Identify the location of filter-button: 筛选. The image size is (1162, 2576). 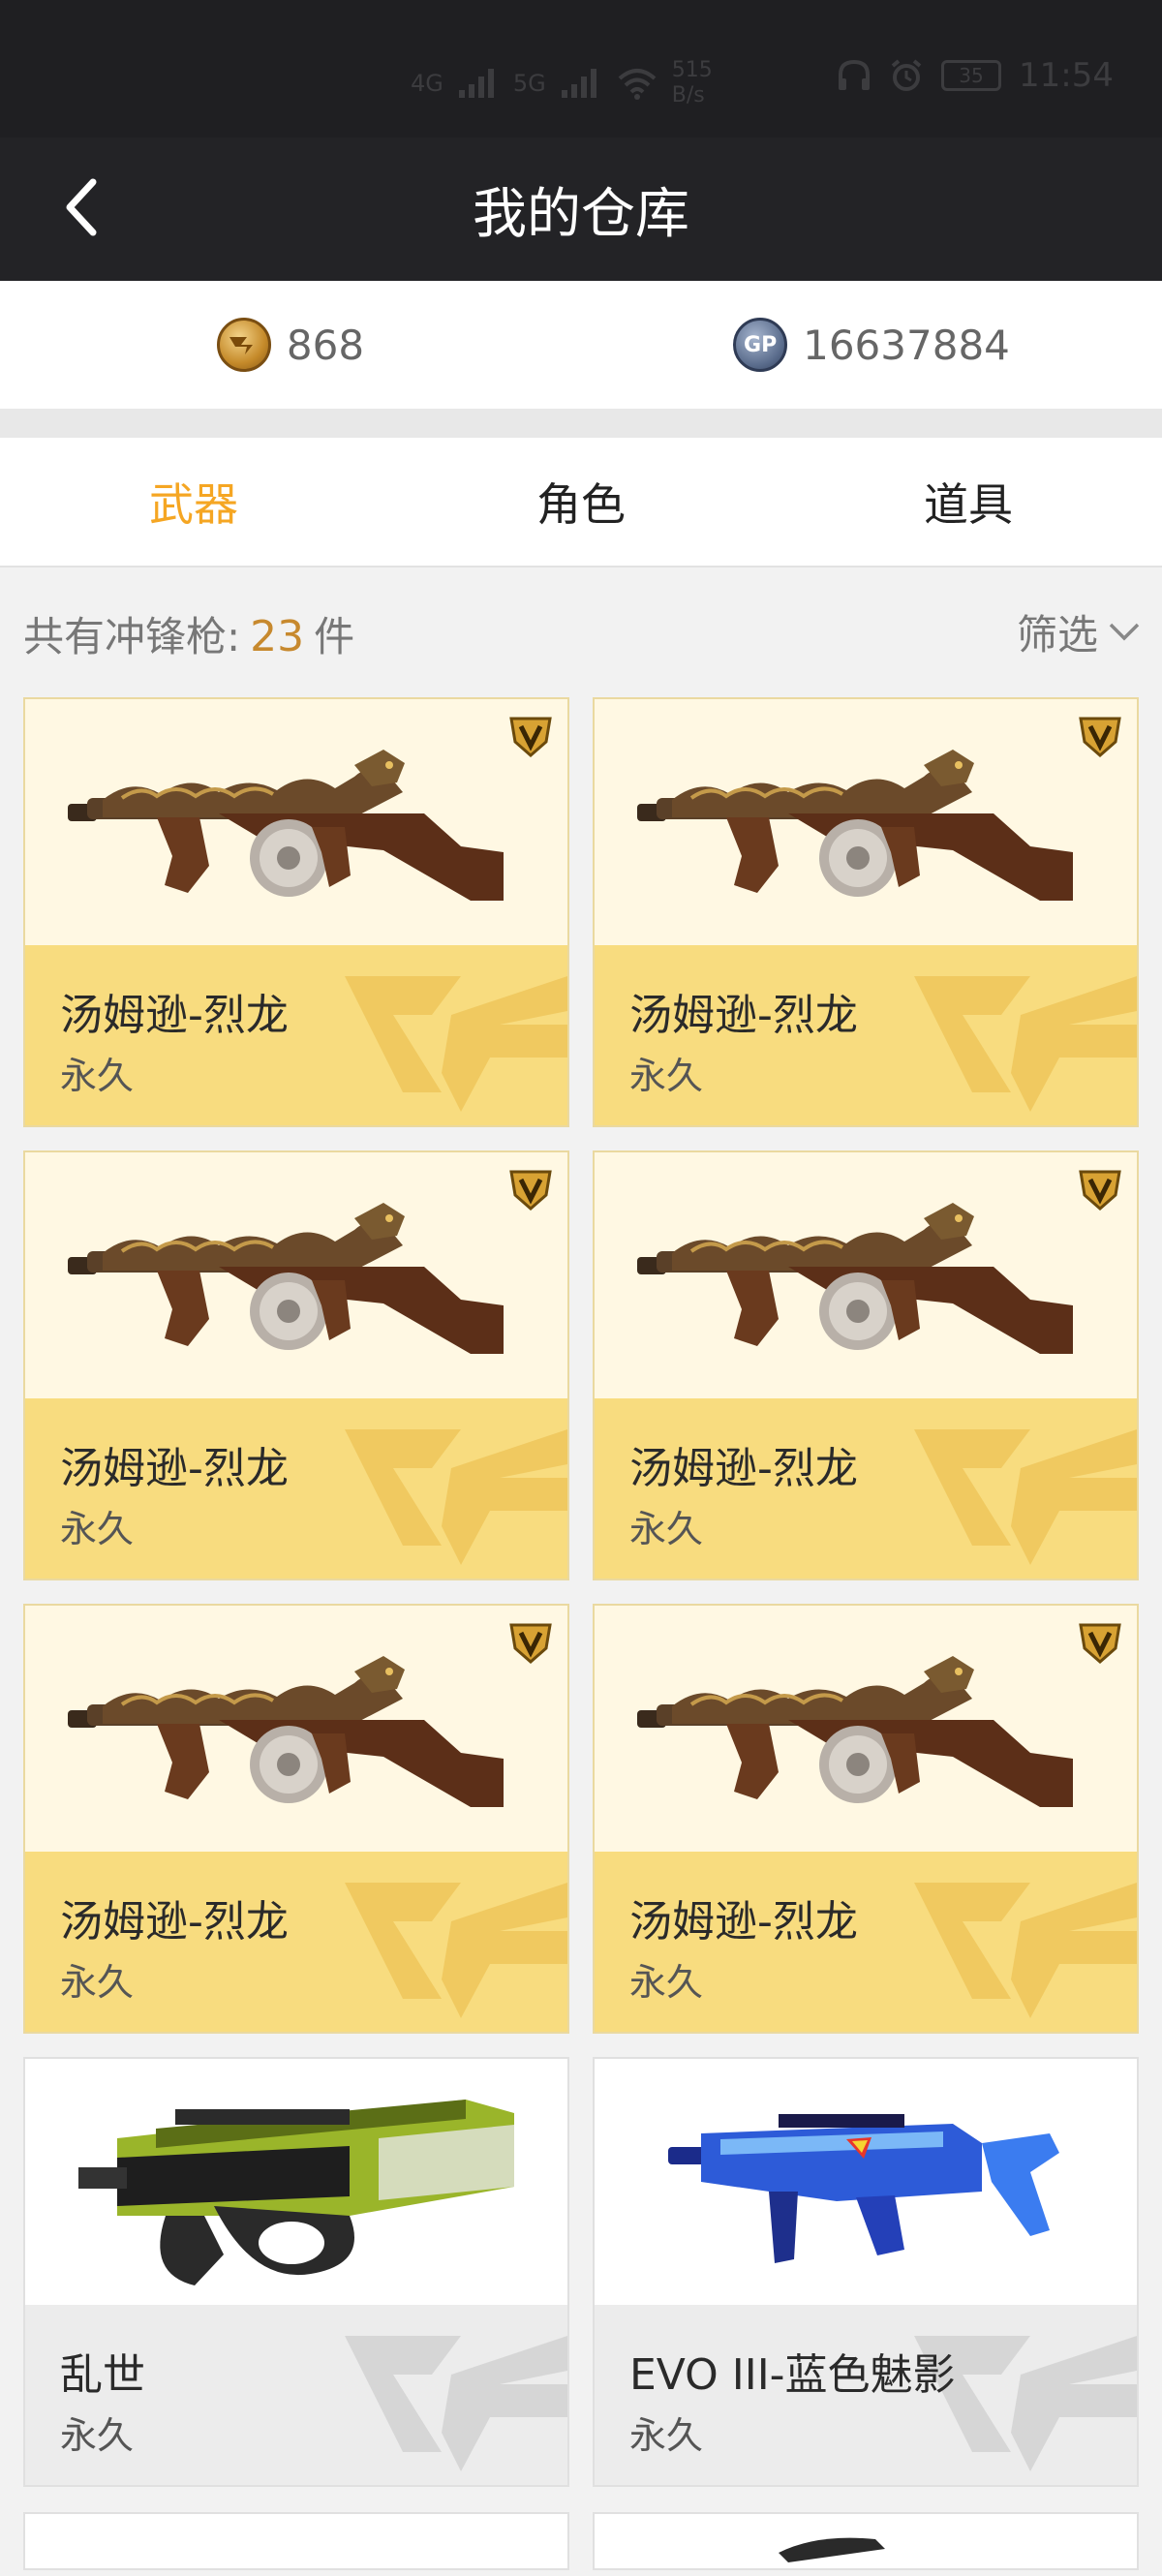
(1079, 631).